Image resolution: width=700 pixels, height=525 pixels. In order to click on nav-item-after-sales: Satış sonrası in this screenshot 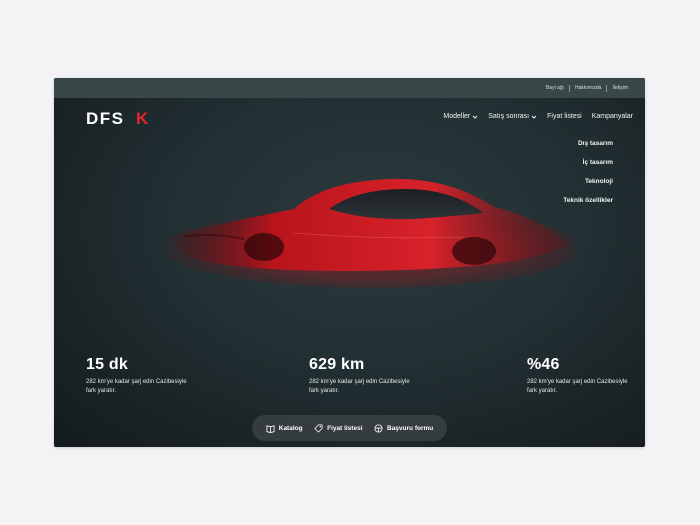, I will do `click(512, 116)`.